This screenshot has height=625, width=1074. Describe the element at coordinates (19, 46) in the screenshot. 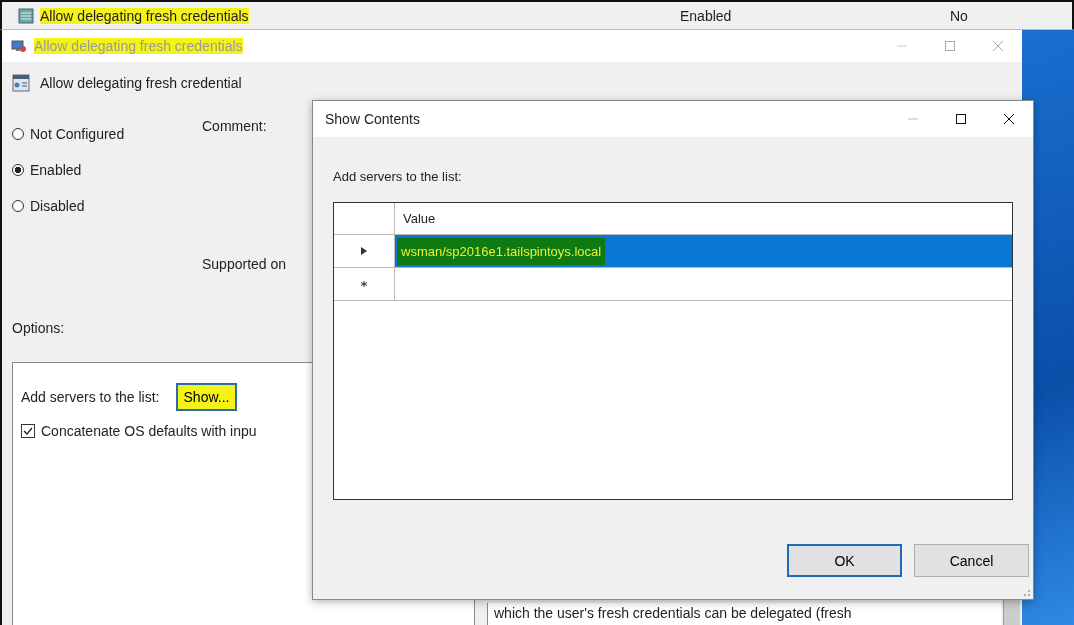

I see `computer-icon` at that location.